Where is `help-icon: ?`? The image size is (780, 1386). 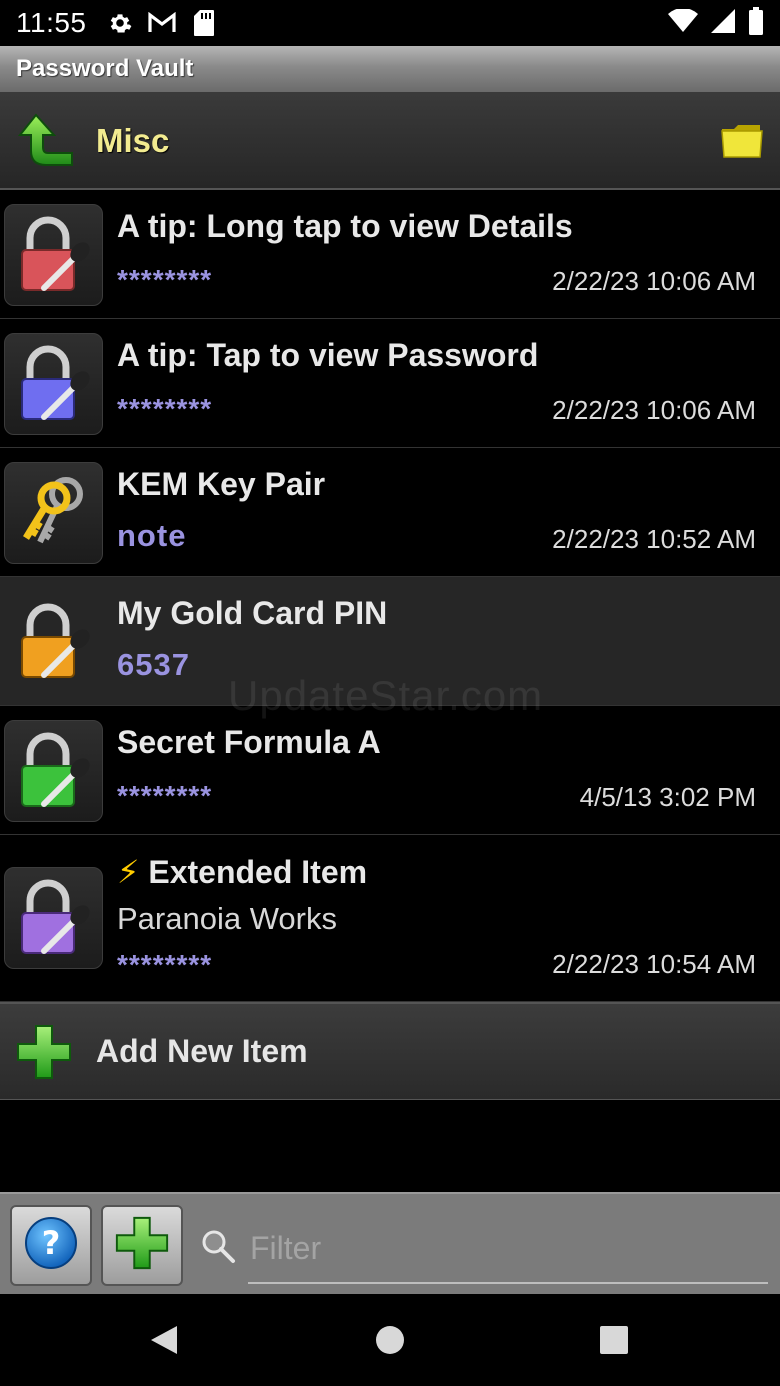
help-icon: ? is located at coordinates (51, 1245).